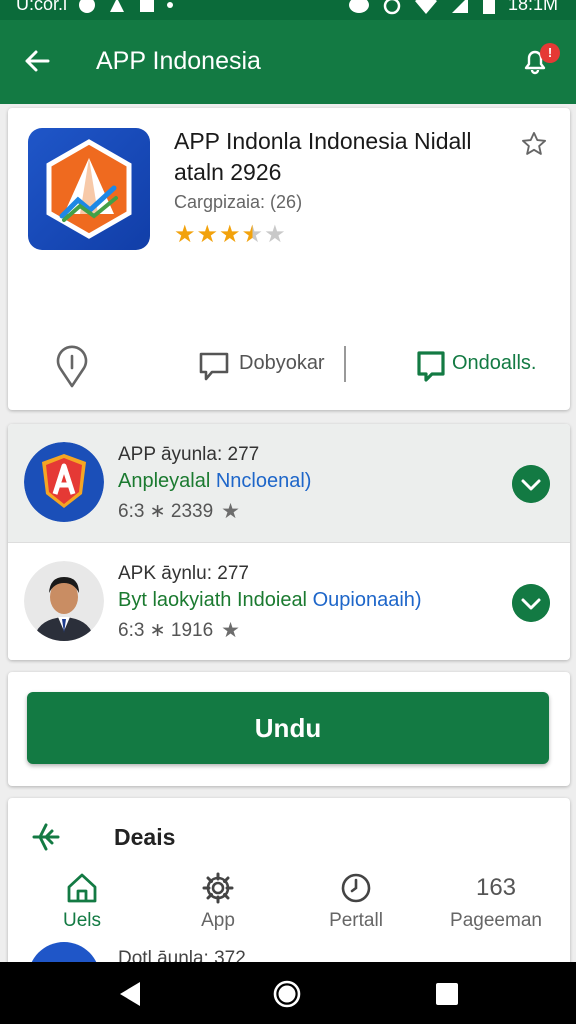 This screenshot has width=576, height=1024. What do you see at coordinates (345, 364) in the screenshot?
I see `divider` at bounding box center [345, 364].